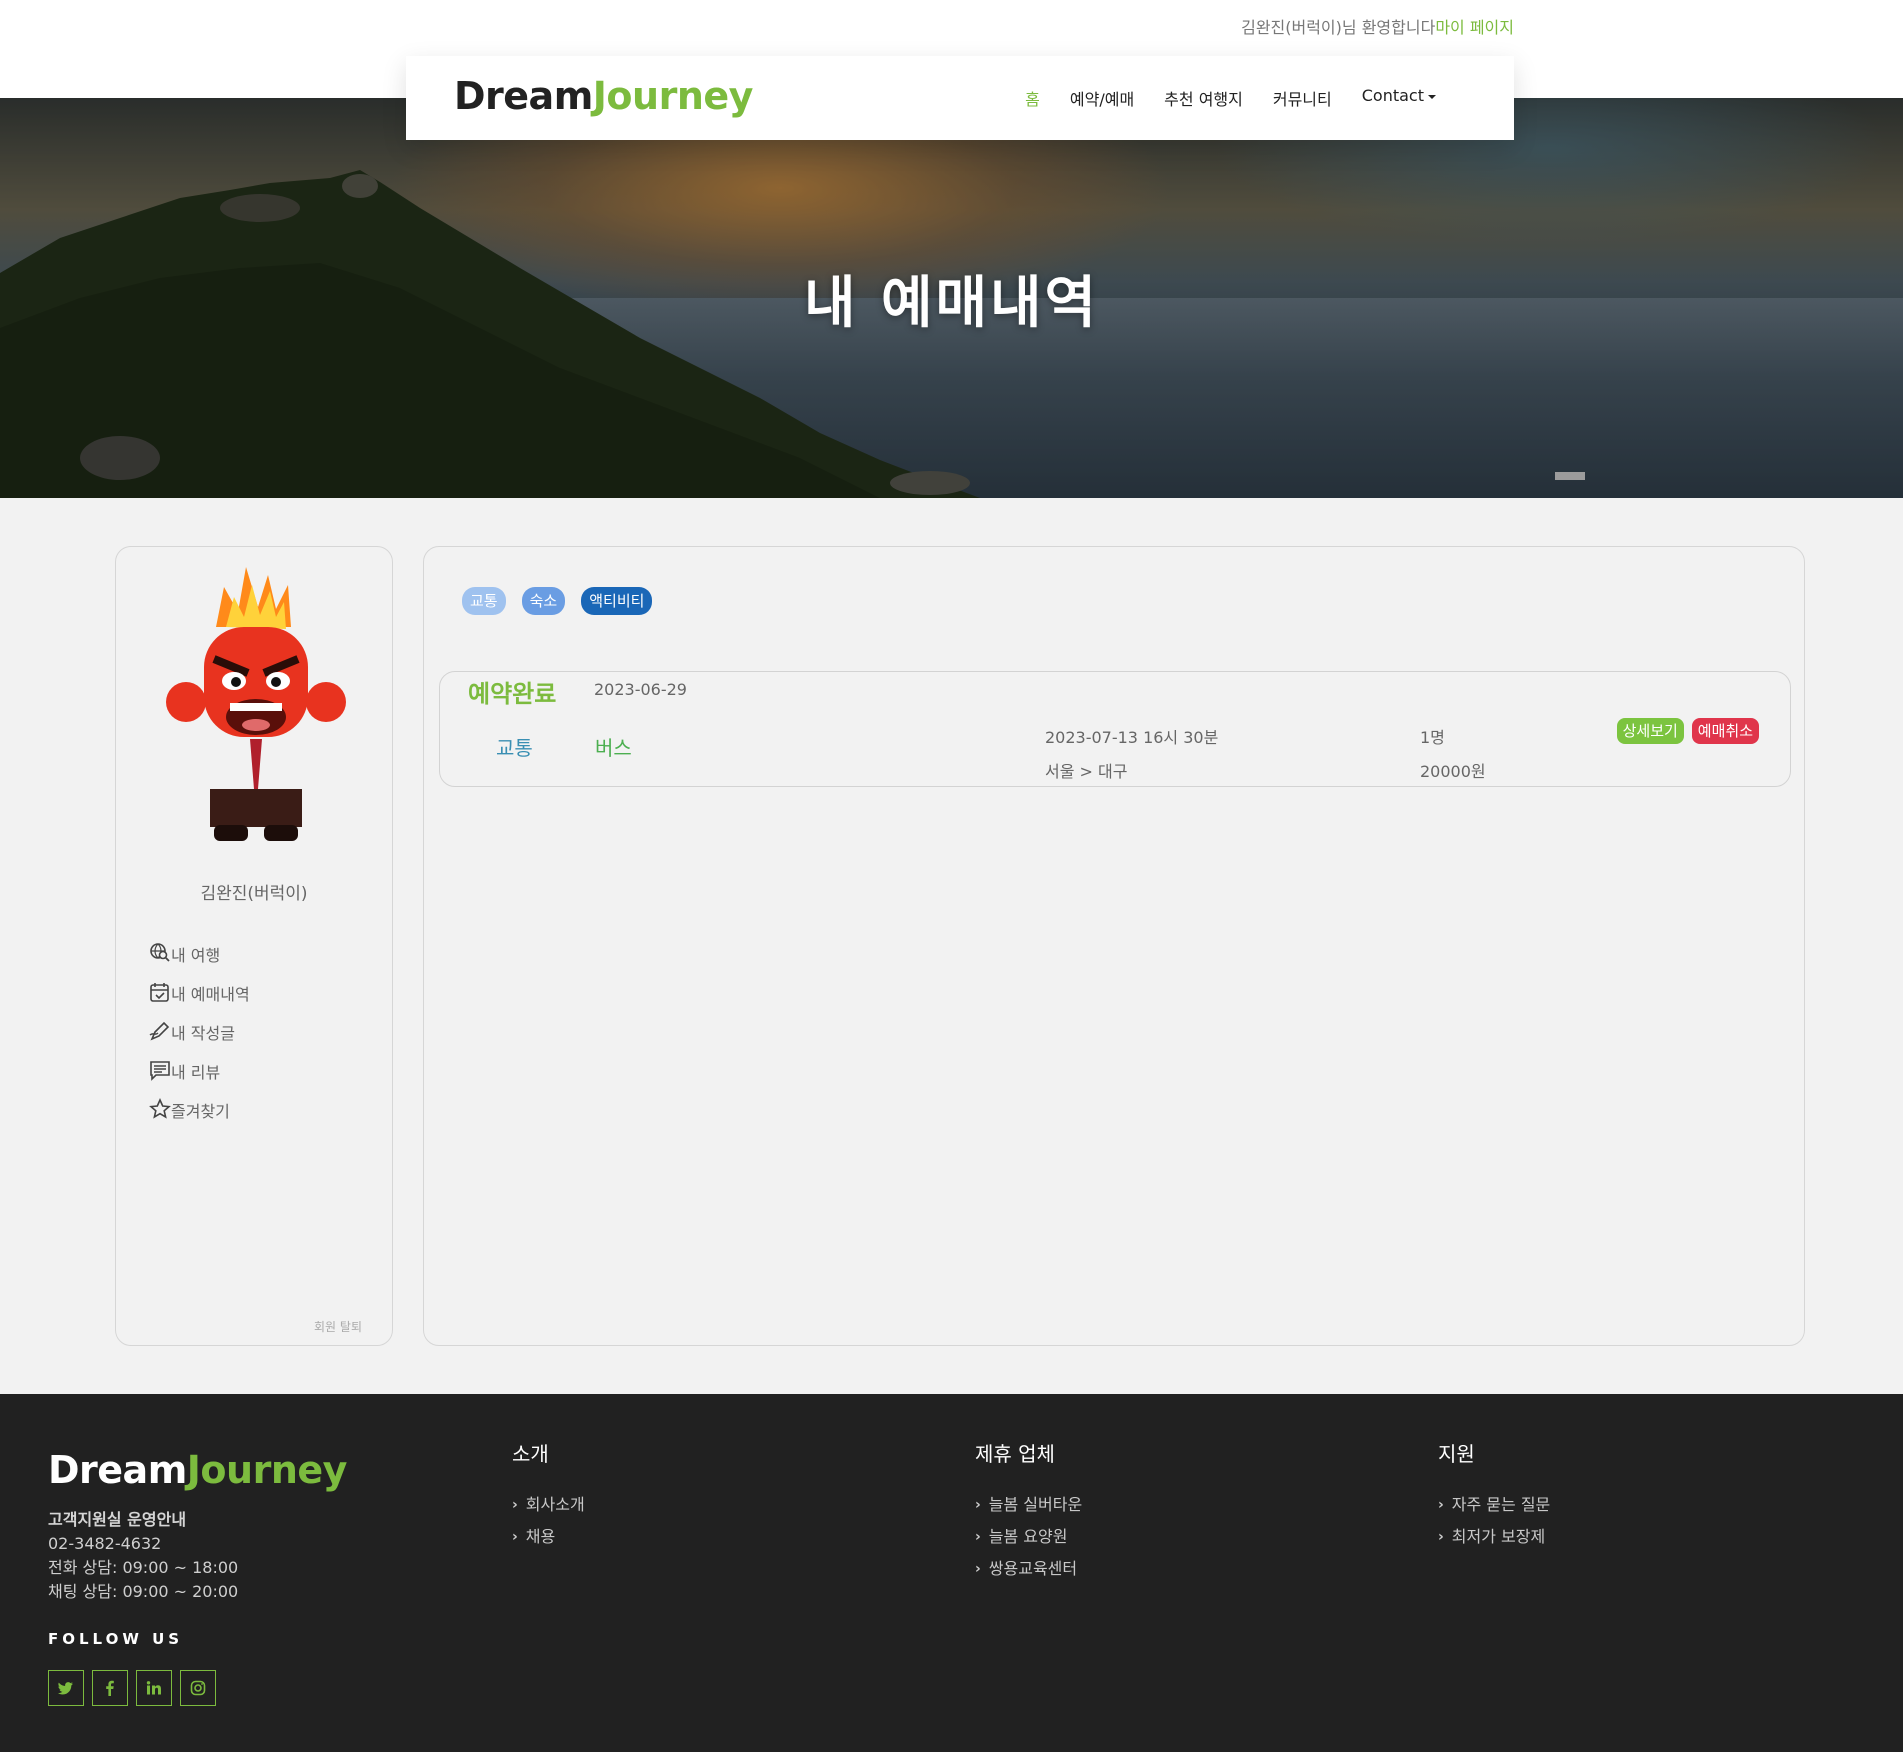 The image size is (1903, 1752). What do you see at coordinates (159, 1031) in the screenshot?
I see `pencil-icon` at bounding box center [159, 1031].